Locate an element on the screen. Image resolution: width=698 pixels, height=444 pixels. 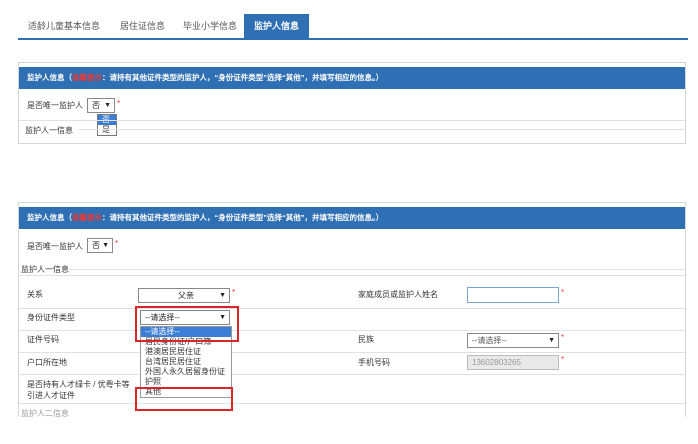
ethnic-label: 民族 is located at coordinates (366, 339).